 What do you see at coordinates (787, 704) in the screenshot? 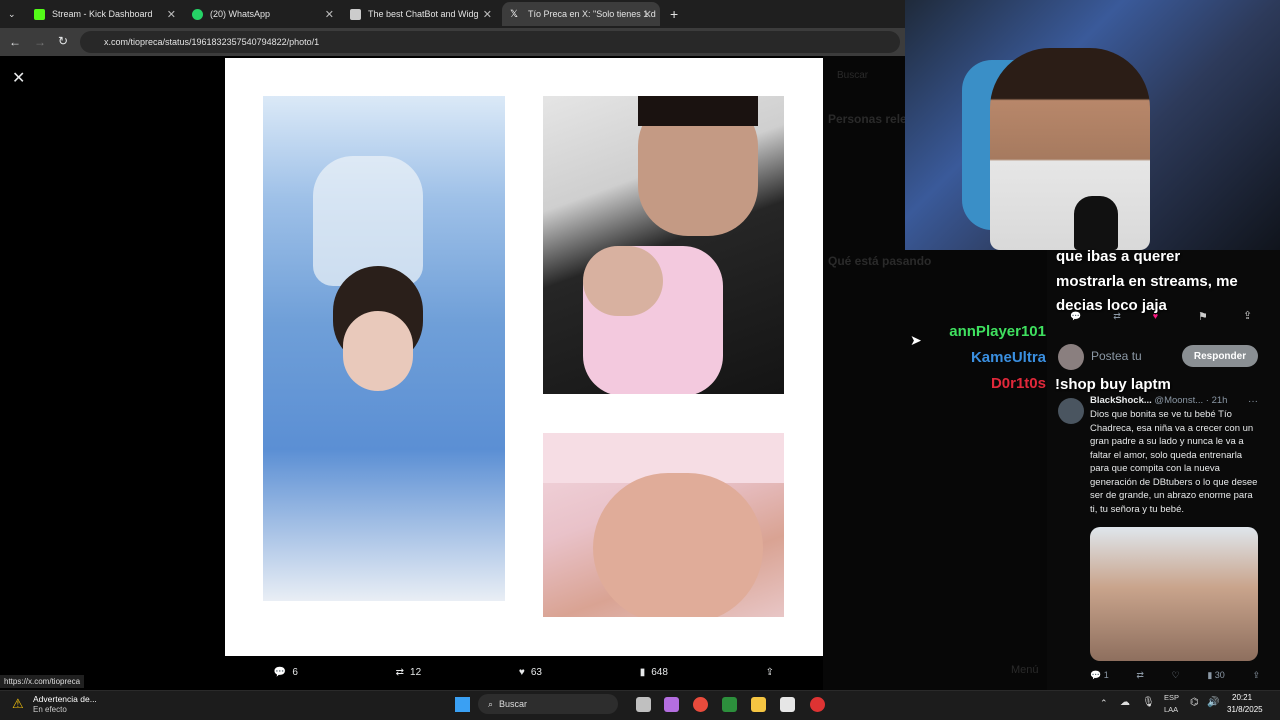
I see `store-icon` at bounding box center [787, 704].